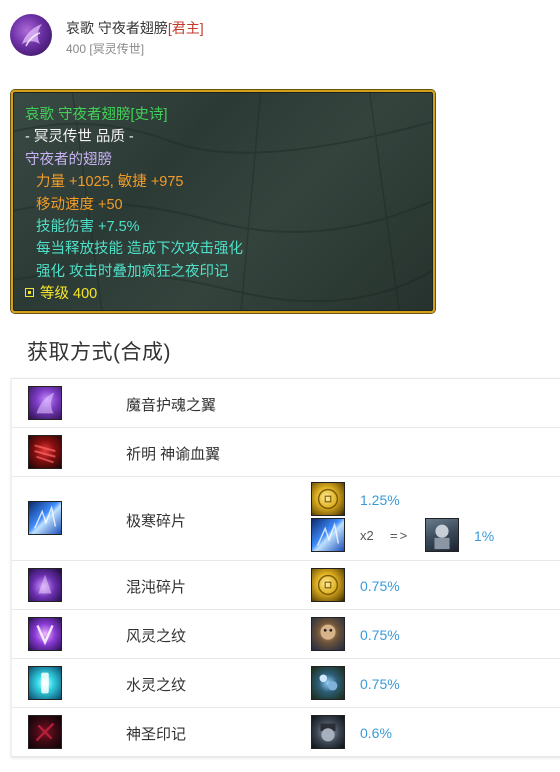 This screenshot has width=560, height=772. What do you see at coordinates (29, 293) in the screenshot?
I see `level-box-icon` at bounding box center [29, 293].